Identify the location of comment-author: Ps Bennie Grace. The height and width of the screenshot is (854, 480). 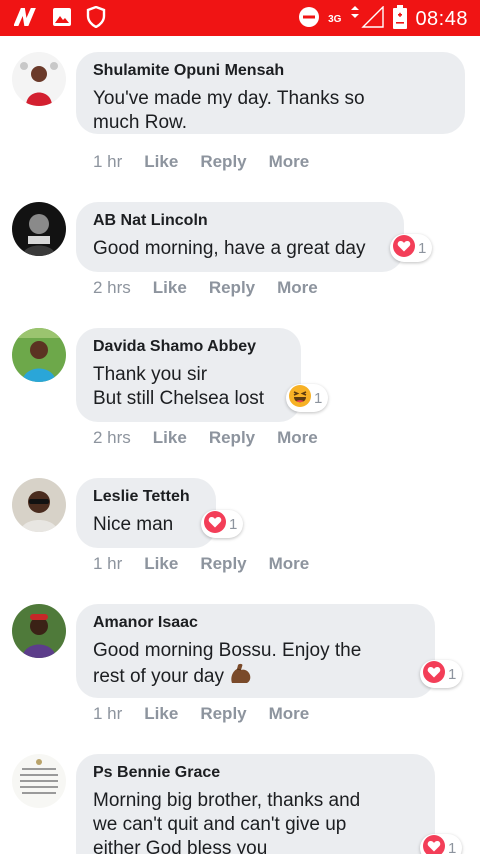
(255, 773).